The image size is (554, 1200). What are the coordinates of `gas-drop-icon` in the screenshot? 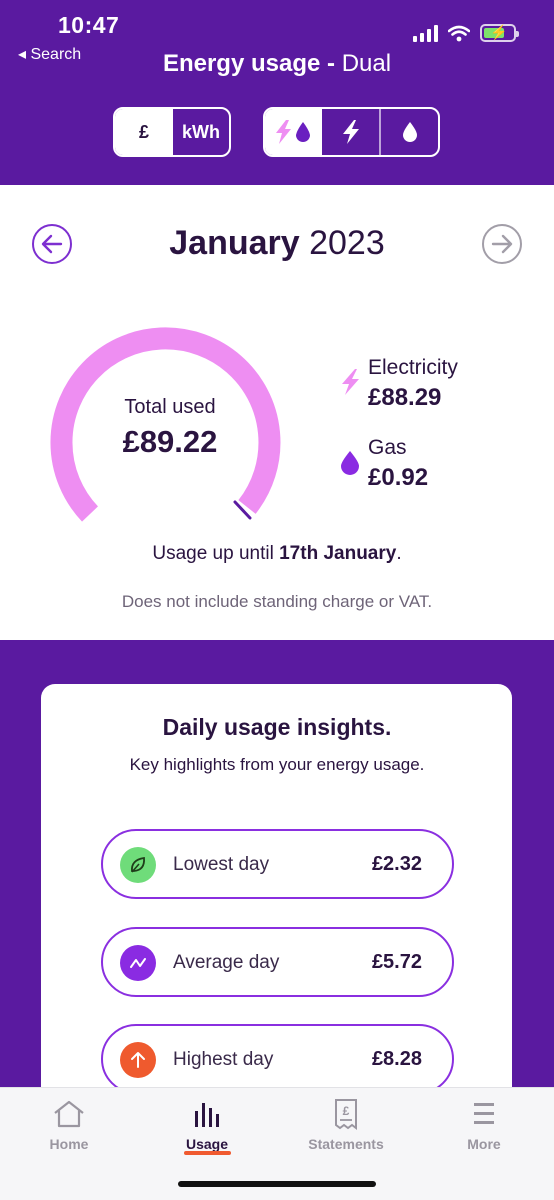 It's located at (409, 132).